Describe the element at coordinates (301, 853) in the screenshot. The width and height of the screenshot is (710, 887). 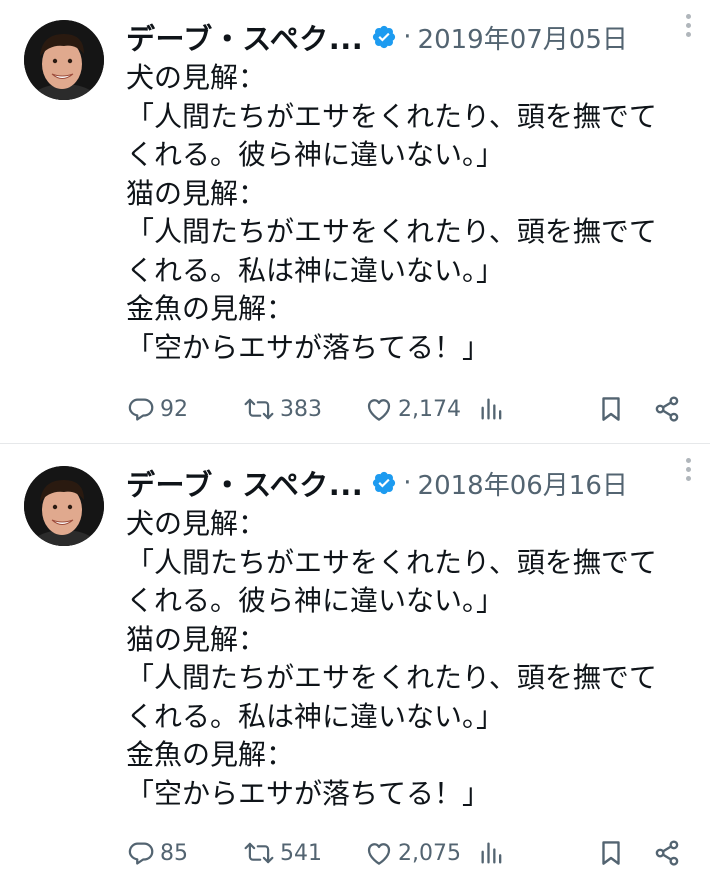
I see `retweet-count: 541` at that location.